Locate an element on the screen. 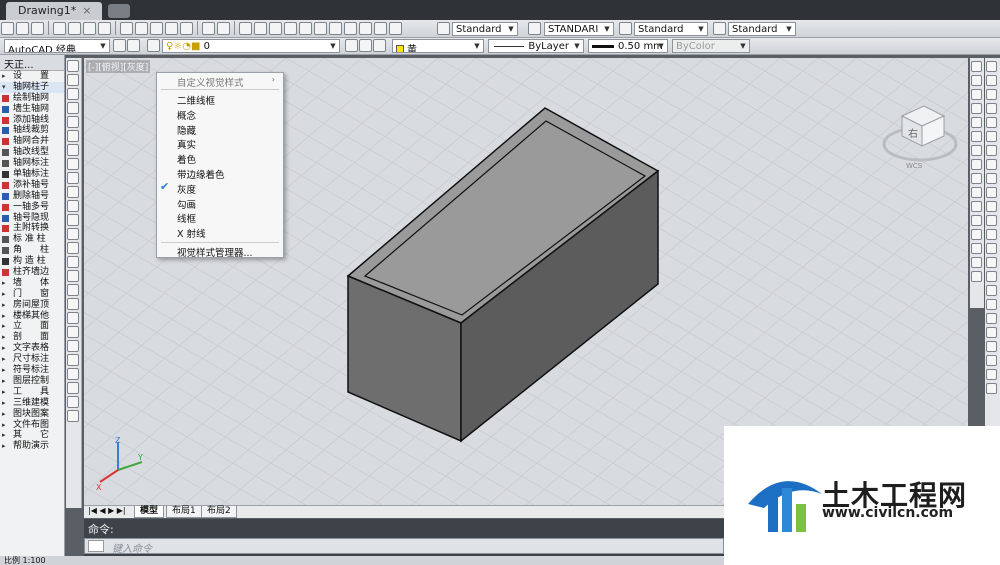 This screenshot has width=1000, height=565. visual-style-item: 勾画 is located at coordinates (186, 204).